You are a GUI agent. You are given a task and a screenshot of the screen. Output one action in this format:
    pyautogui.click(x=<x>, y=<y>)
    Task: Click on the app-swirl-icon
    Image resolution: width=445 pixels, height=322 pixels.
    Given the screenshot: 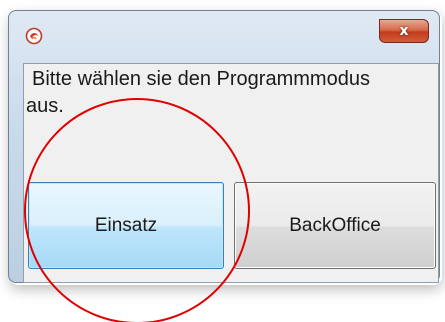 What is the action you would take?
    pyautogui.click(x=34, y=36)
    